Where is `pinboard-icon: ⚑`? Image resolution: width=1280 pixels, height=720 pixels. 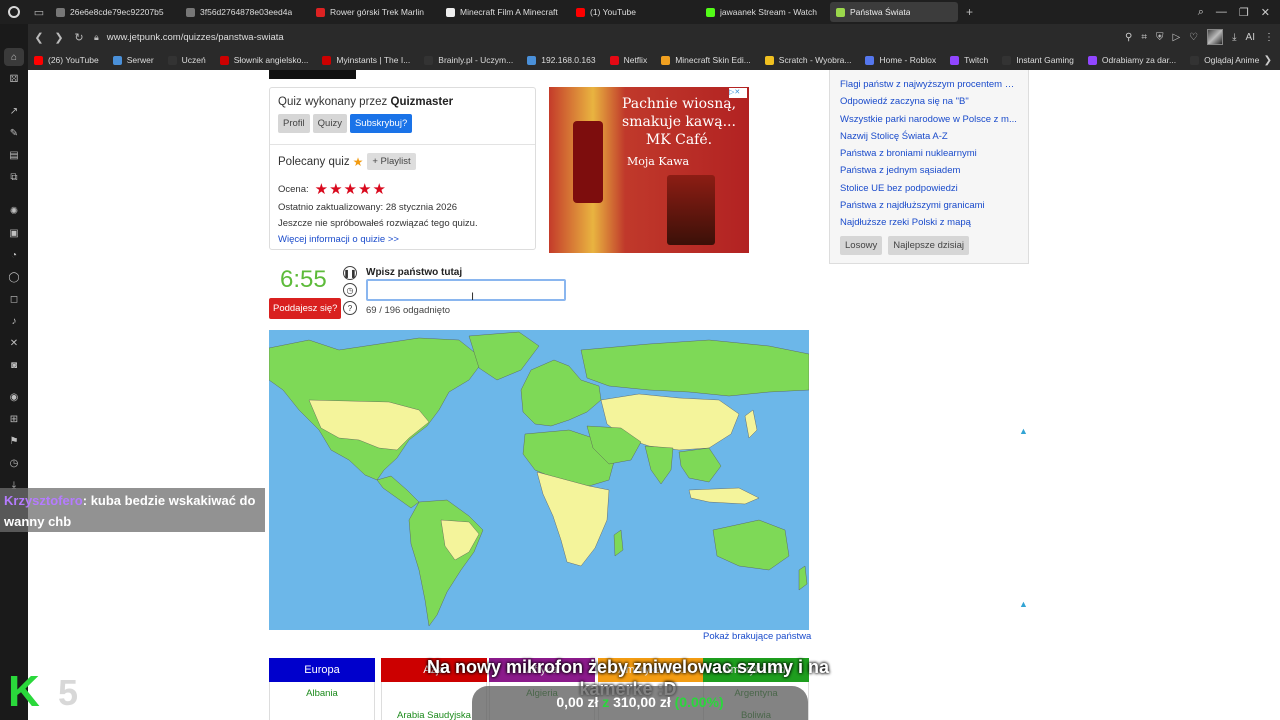 pinboard-icon: ⚑ is located at coordinates (14, 441).